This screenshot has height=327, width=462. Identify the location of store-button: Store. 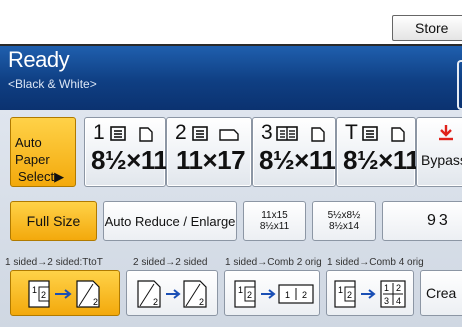
(427, 28).